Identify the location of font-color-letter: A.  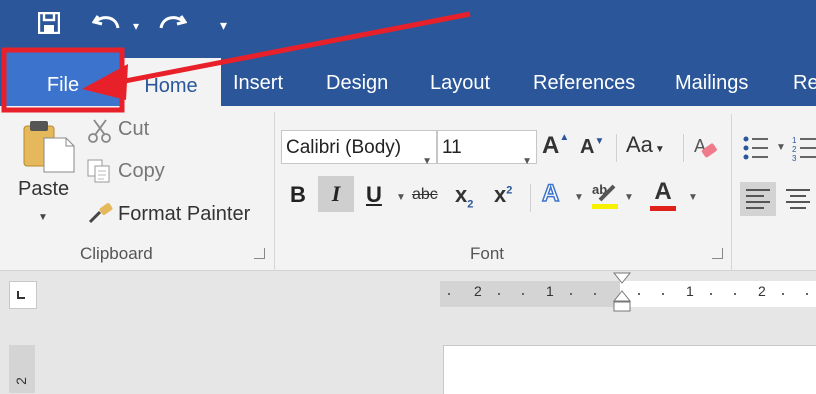
(663, 191).